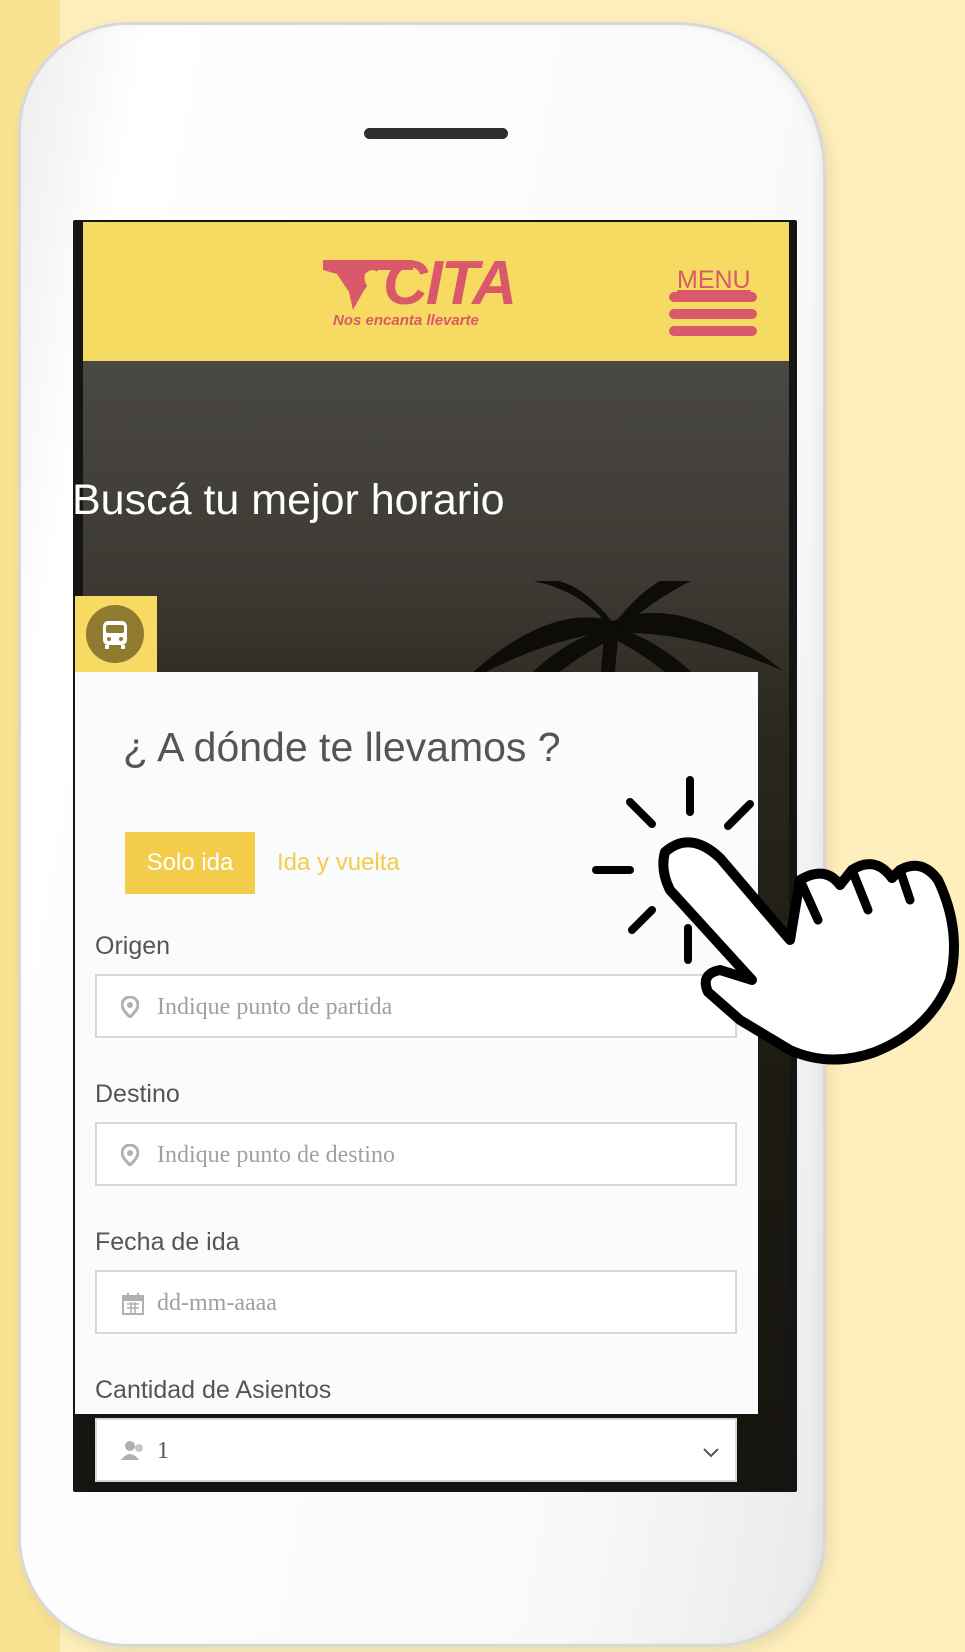 Image resolution: width=965 pixels, height=1652 pixels. I want to click on seats-value: 1, so click(163, 1451).